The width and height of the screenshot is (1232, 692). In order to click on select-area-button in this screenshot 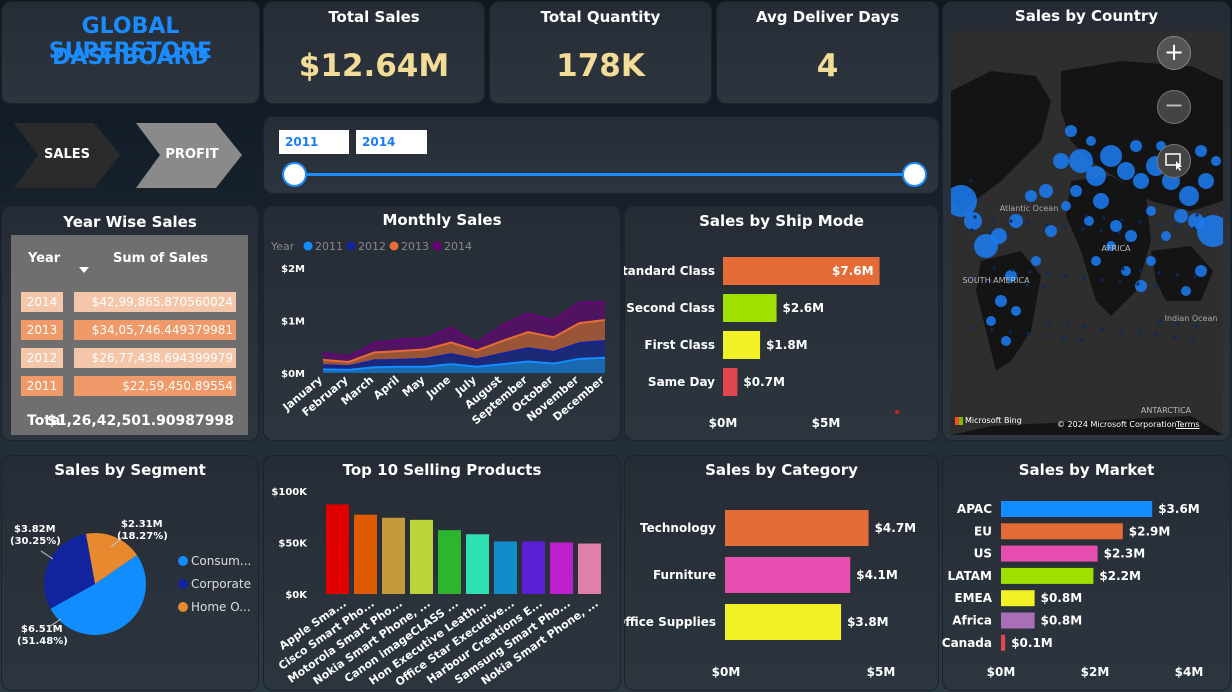, I will do `click(1174, 161)`.